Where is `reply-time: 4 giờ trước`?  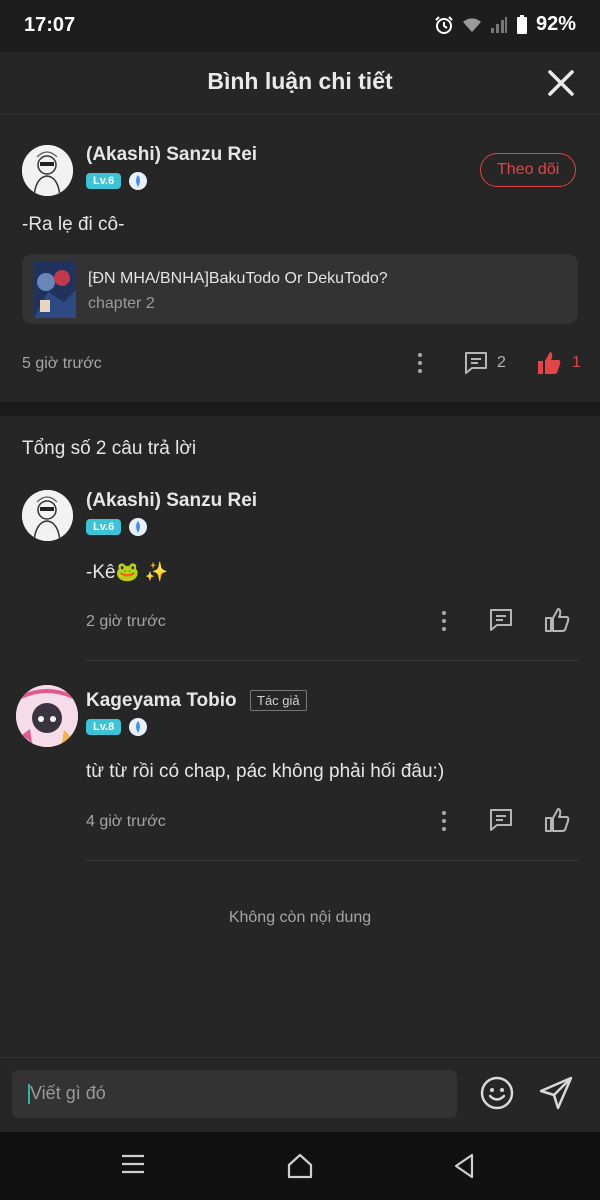
reply-time: 4 giờ trước is located at coordinates (126, 821).